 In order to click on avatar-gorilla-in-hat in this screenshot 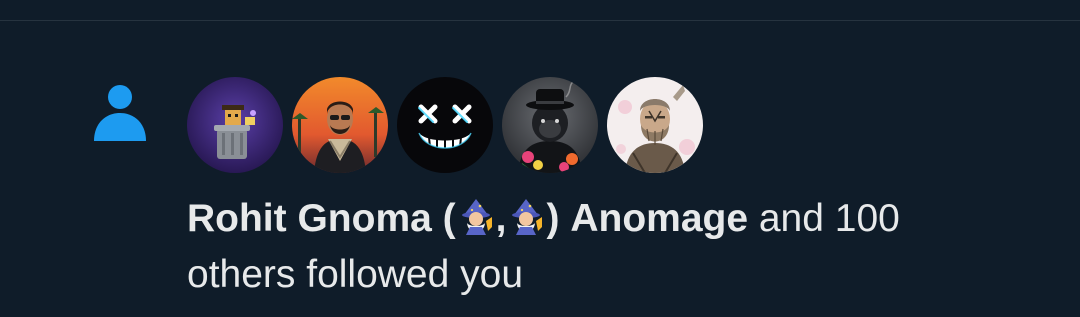, I will do `click(550, 125)`.